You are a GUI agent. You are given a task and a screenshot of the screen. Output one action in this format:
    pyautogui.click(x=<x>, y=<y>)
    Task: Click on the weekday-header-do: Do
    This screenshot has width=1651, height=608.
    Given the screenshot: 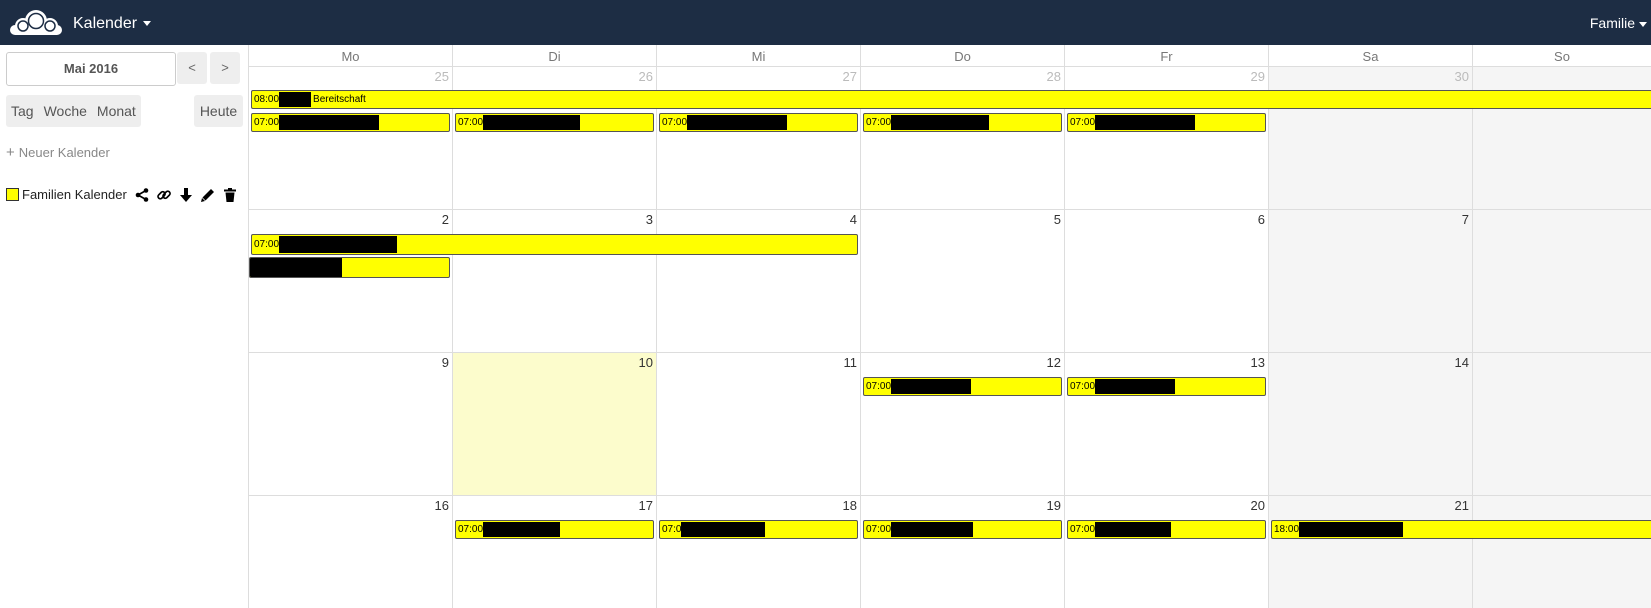 What is the action you would take?
    pyautogui.click(x=963, y=56)
    